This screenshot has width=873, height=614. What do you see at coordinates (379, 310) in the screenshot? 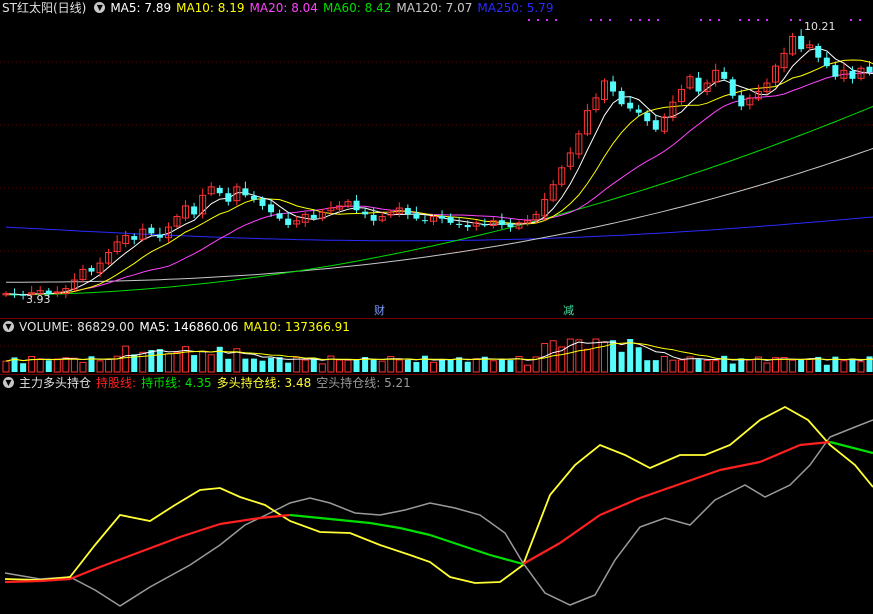
I see `event-marker-finance: 财` at bounding box center [379, 310].